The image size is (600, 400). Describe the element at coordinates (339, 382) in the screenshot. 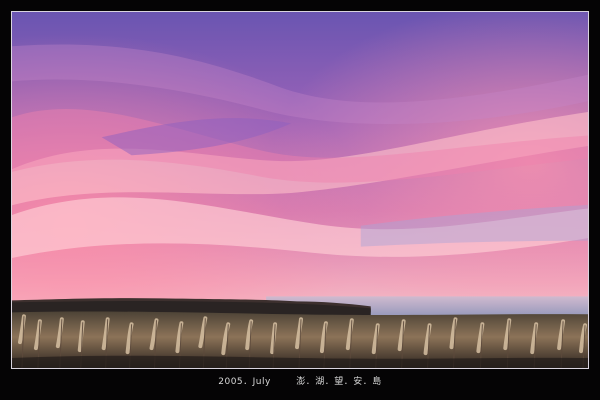

I see `caption-place: 澎．湖．望．安．島` at that location.